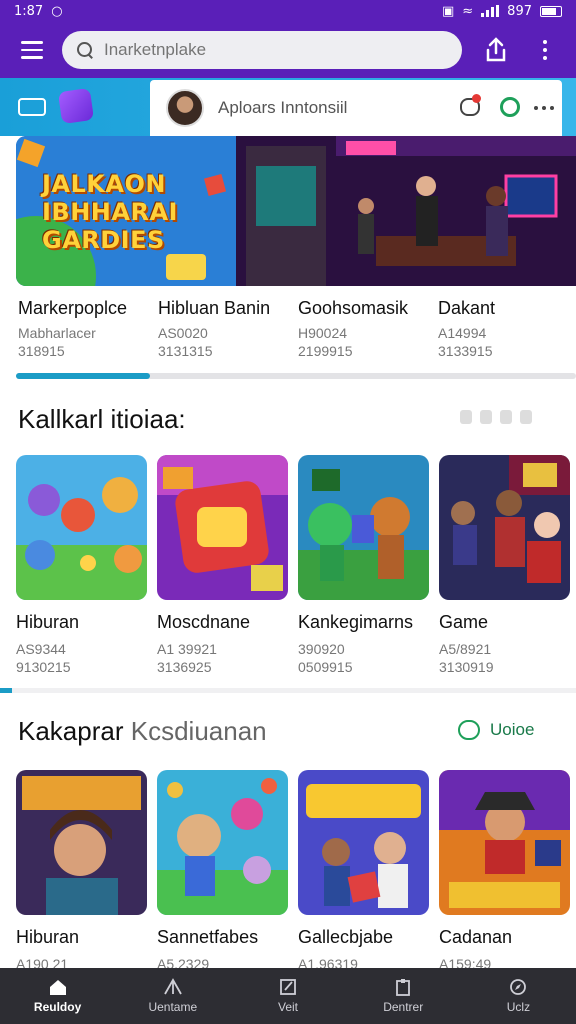 This screenshot has height=1024, width=576. What do you see at coordinates (172, 996) in the screenshot?
I see `nav-item-tent: Uentame` at bounding box center [172, 996].